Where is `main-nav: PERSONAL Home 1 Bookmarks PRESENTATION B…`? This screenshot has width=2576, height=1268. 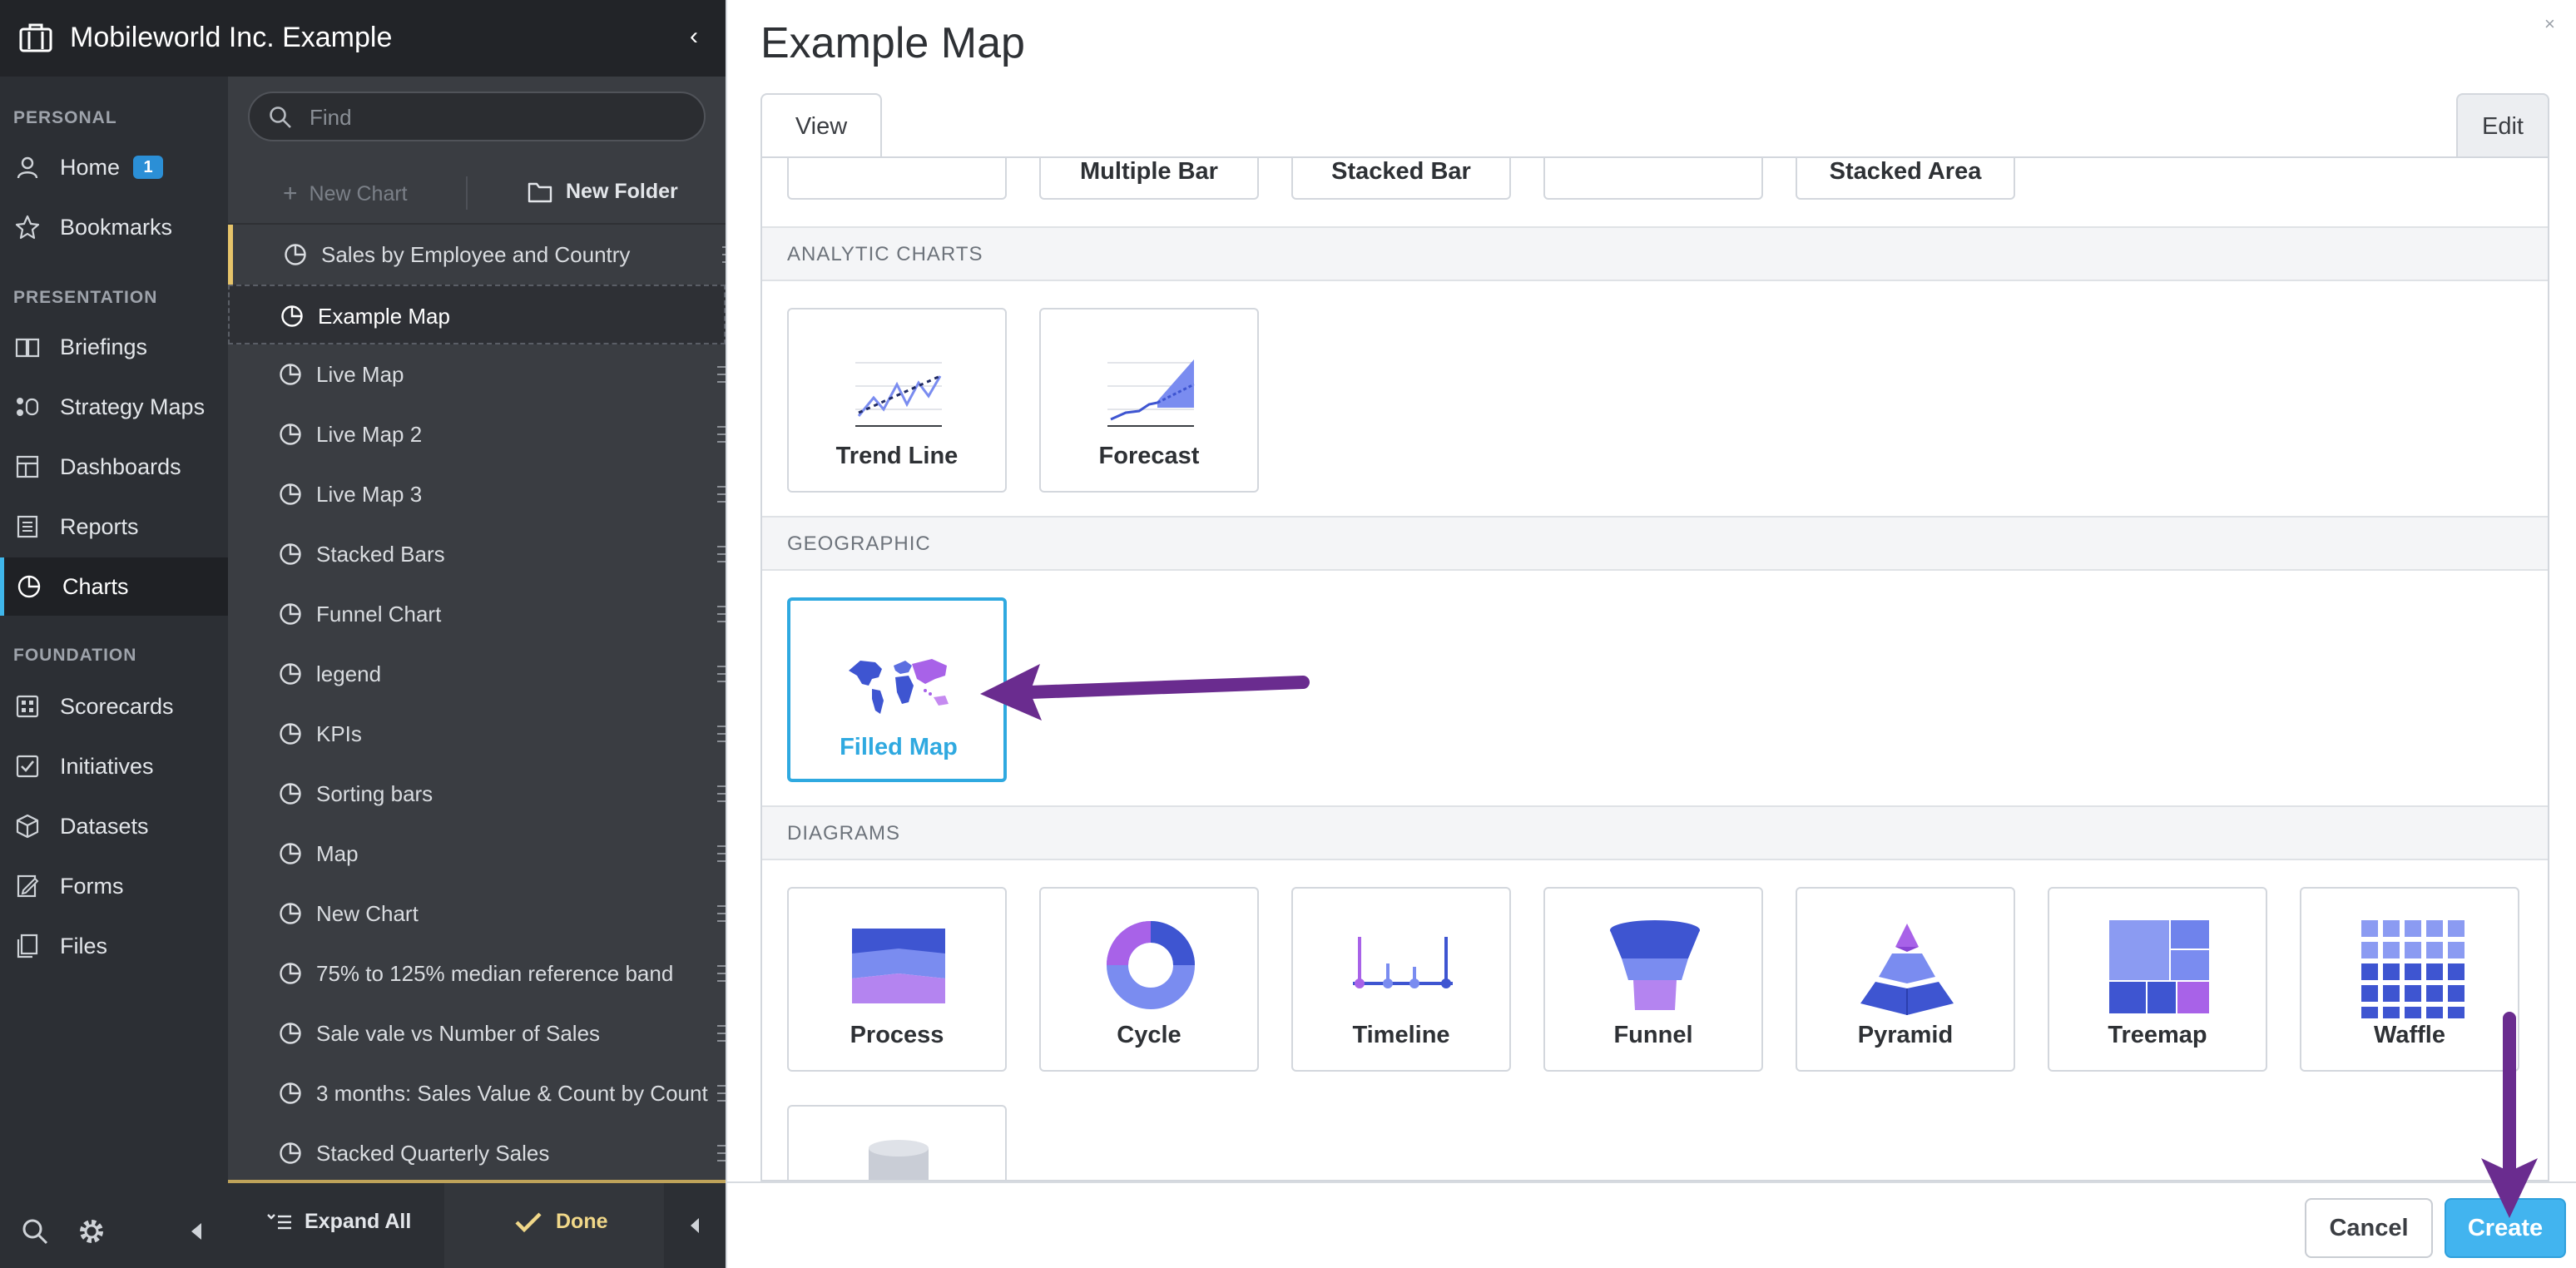 main-nav: PERSONAL Home 1 Bookmarks PRESENTATION B… is located at coordinates (114, 634).